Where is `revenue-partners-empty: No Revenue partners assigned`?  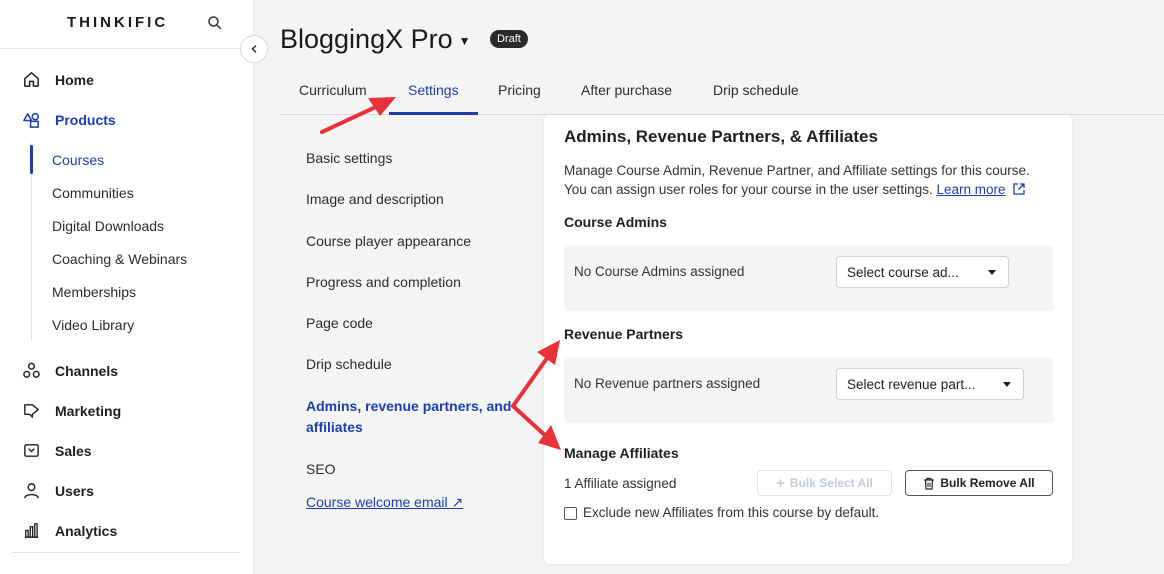
revenue-partners-empty: No Revenue partners assigned is located at coordinates (667, 383).